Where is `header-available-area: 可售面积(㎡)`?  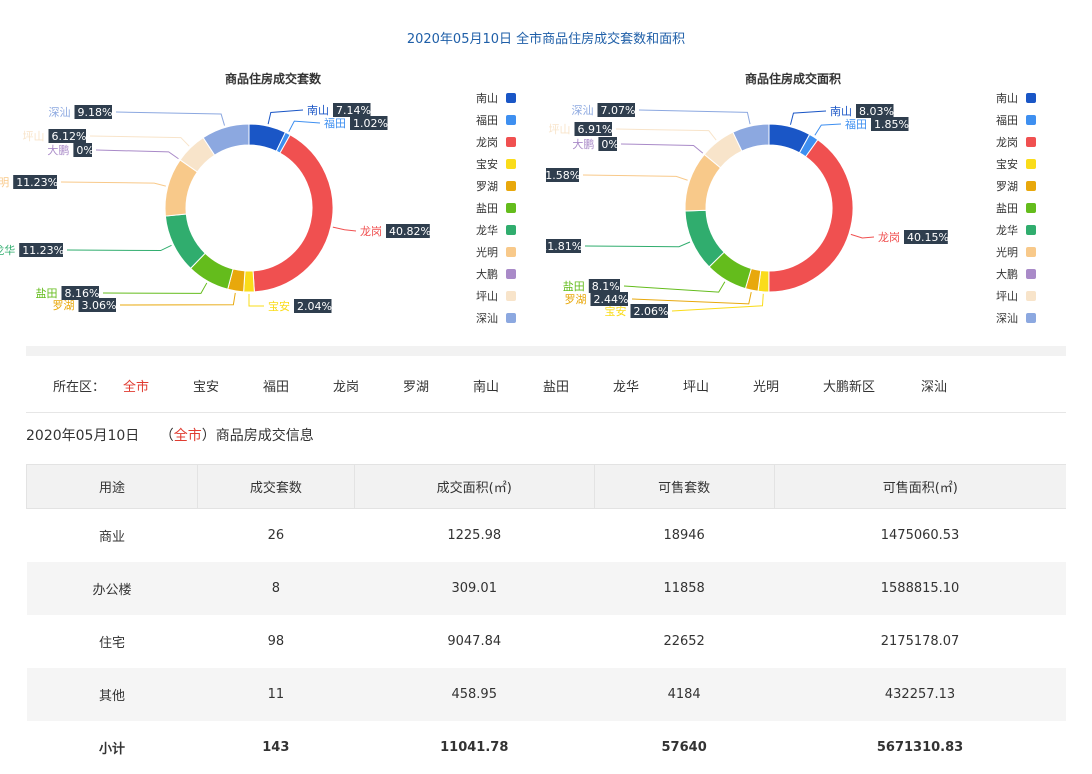
header-available-area: 可售面积(㎡) is located at coordinates (920, 486).